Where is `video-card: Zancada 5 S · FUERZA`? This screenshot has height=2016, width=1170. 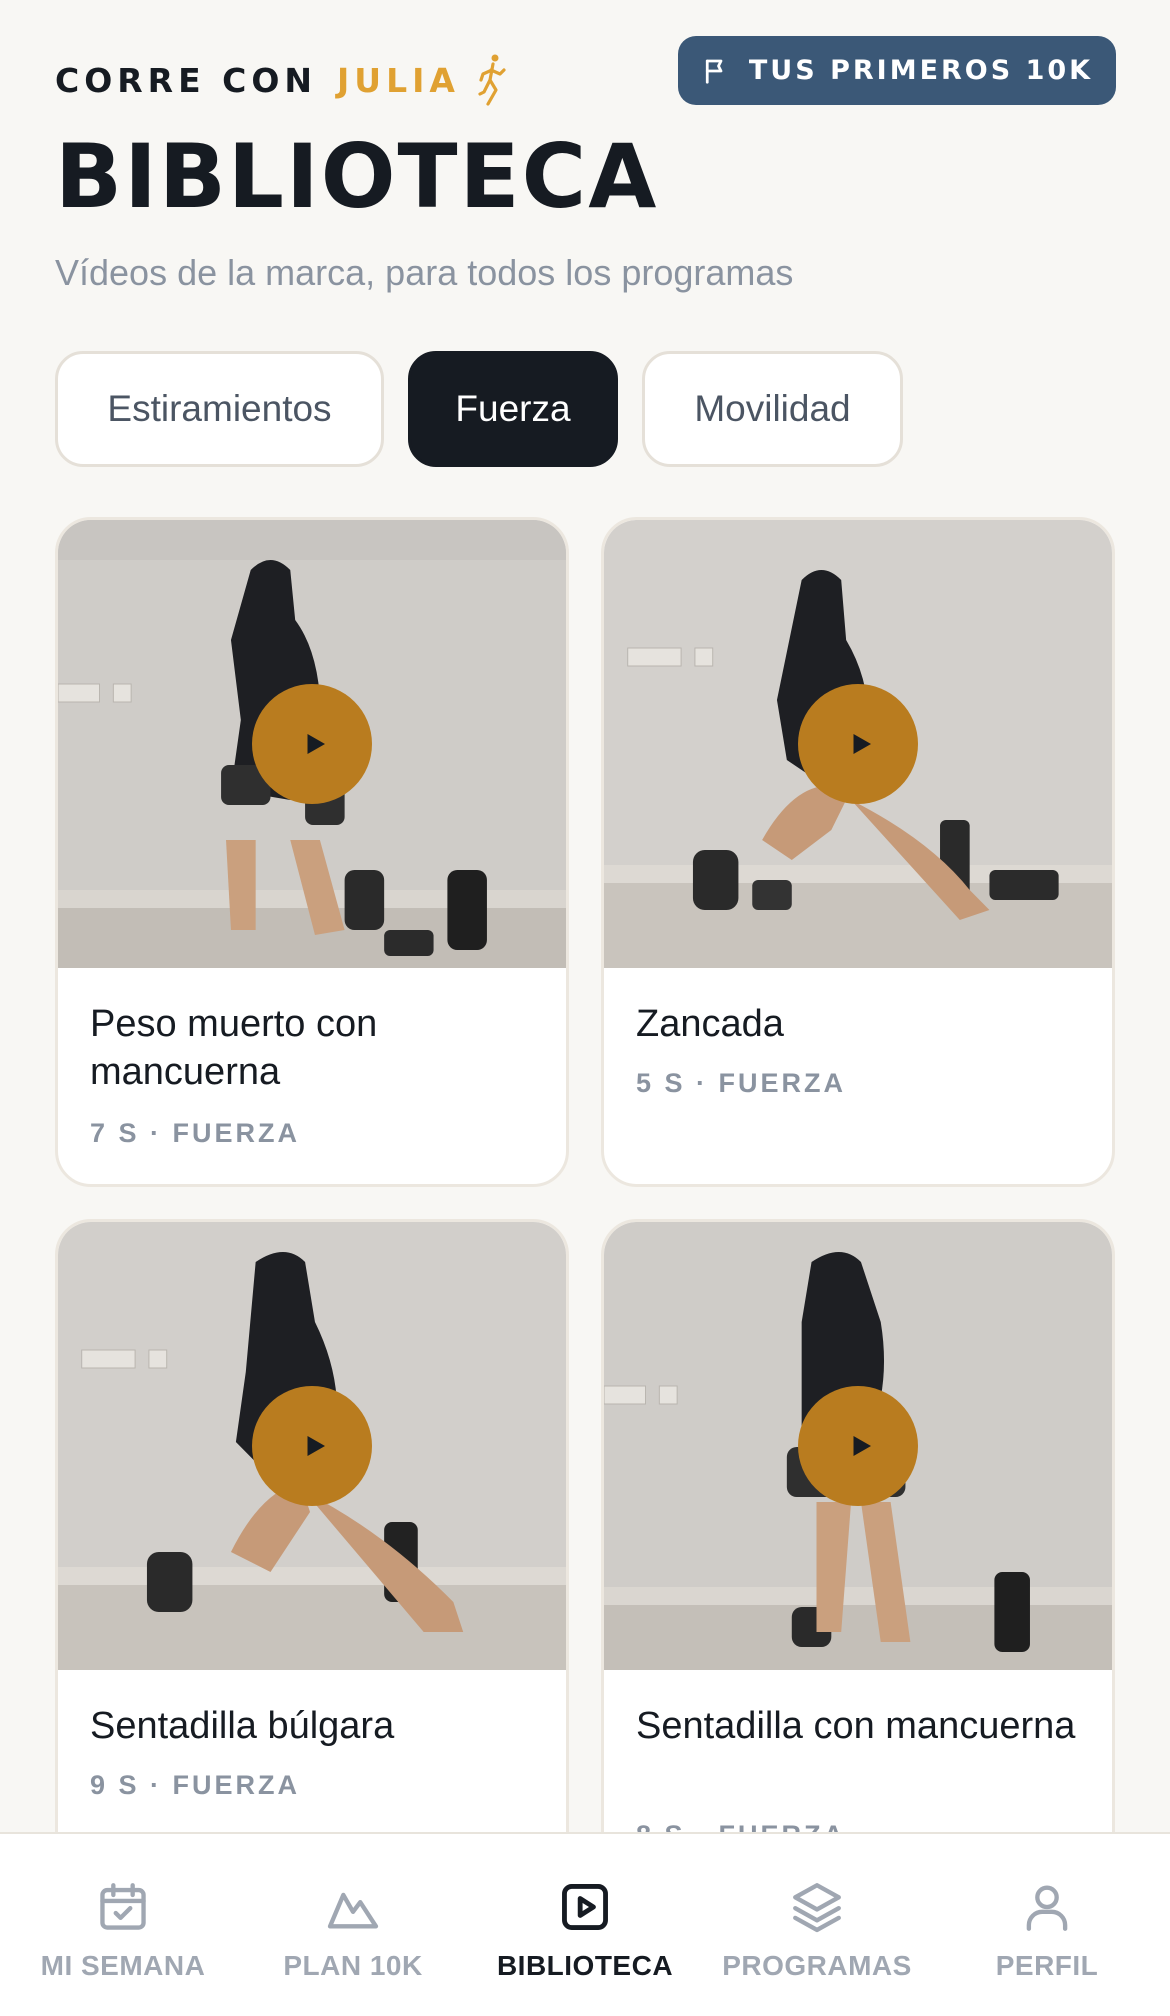
video-card: Zancada 5 S · FUERZA is located at coordinates (858, 852).